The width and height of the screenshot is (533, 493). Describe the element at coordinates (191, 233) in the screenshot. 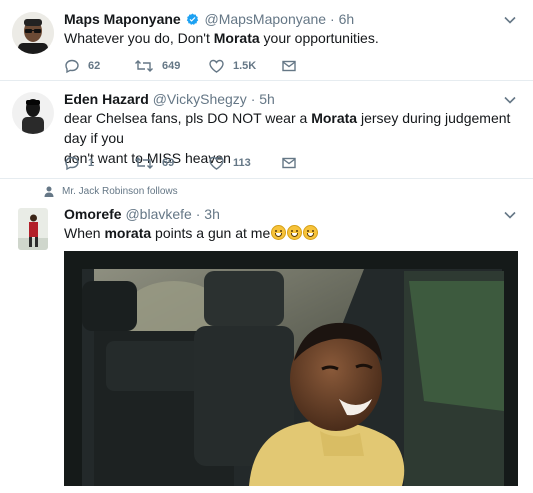

I see `tweet-text: When morata points a gun at me` at that location.